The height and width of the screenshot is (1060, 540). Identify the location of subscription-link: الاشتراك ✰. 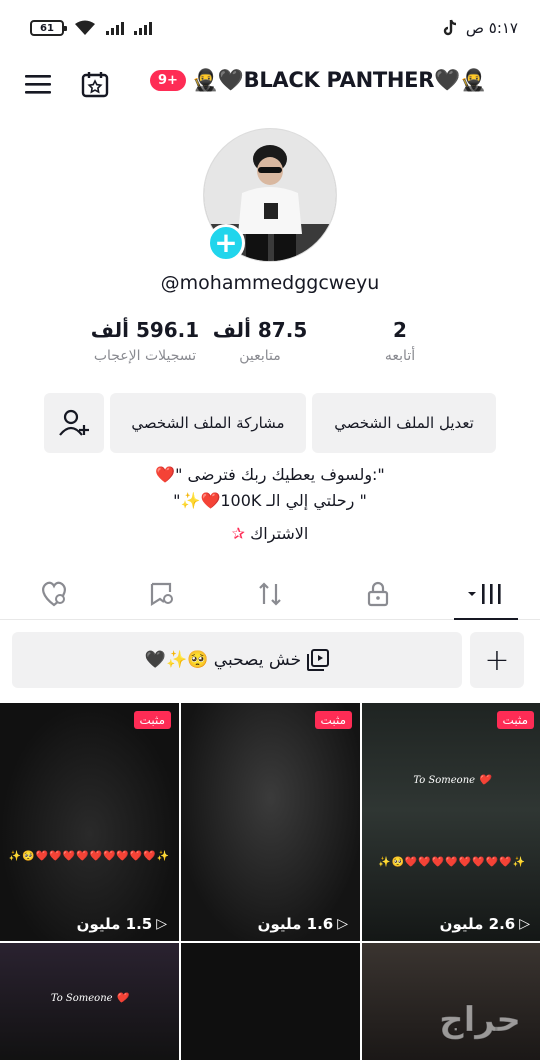
(270, 533).